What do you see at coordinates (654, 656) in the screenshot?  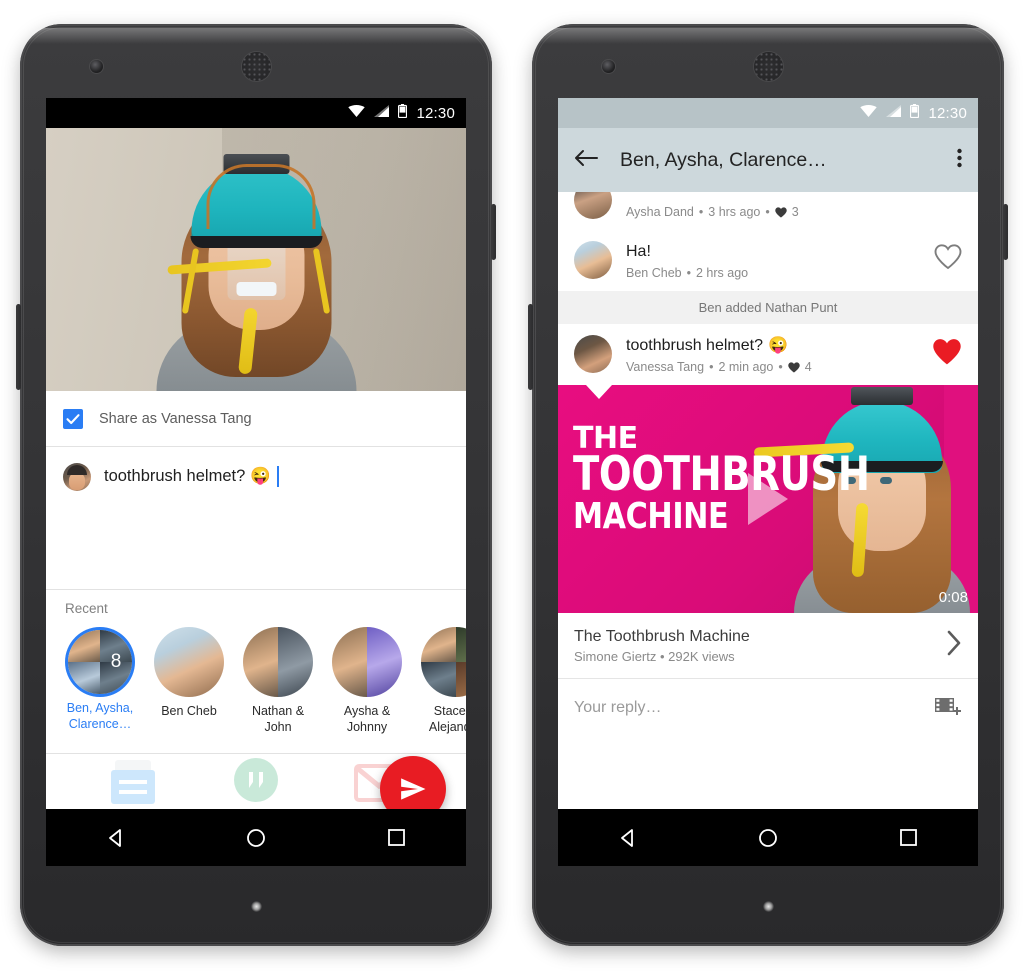 I see `video-subtitle: Simone Giertz • 292K views` at bounding box center [654, 656].